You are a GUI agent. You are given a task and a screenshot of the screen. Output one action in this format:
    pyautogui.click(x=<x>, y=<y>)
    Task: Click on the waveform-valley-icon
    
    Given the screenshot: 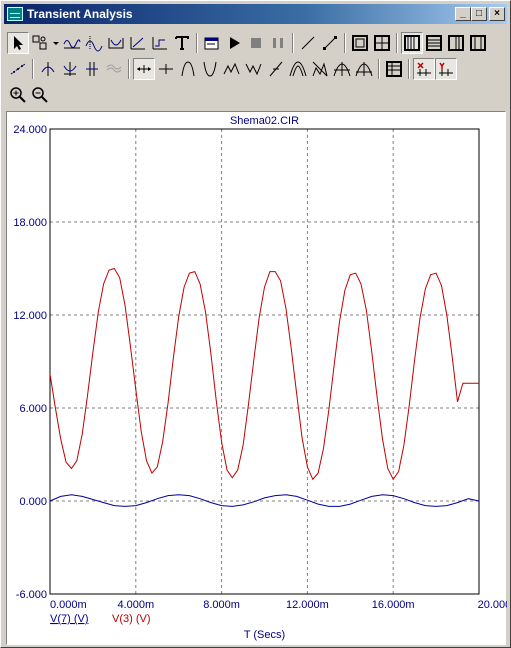 What is the action you would take?
    pyautogui.click(x=116, y=43)
    